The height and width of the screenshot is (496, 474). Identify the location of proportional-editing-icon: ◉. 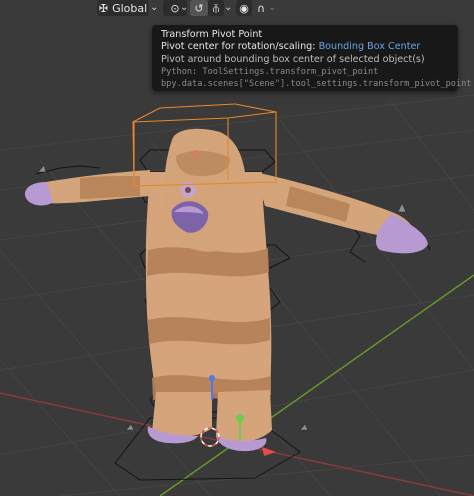
(244, 8).